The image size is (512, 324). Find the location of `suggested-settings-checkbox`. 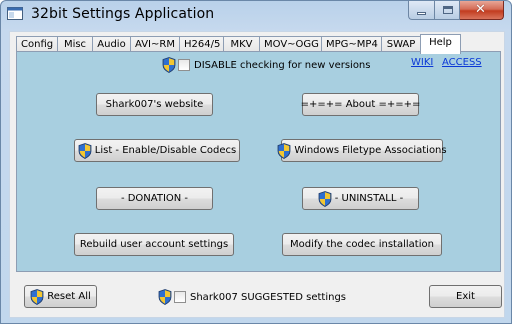

suggested-settings-checkbox is located at coordinates (180, 297).